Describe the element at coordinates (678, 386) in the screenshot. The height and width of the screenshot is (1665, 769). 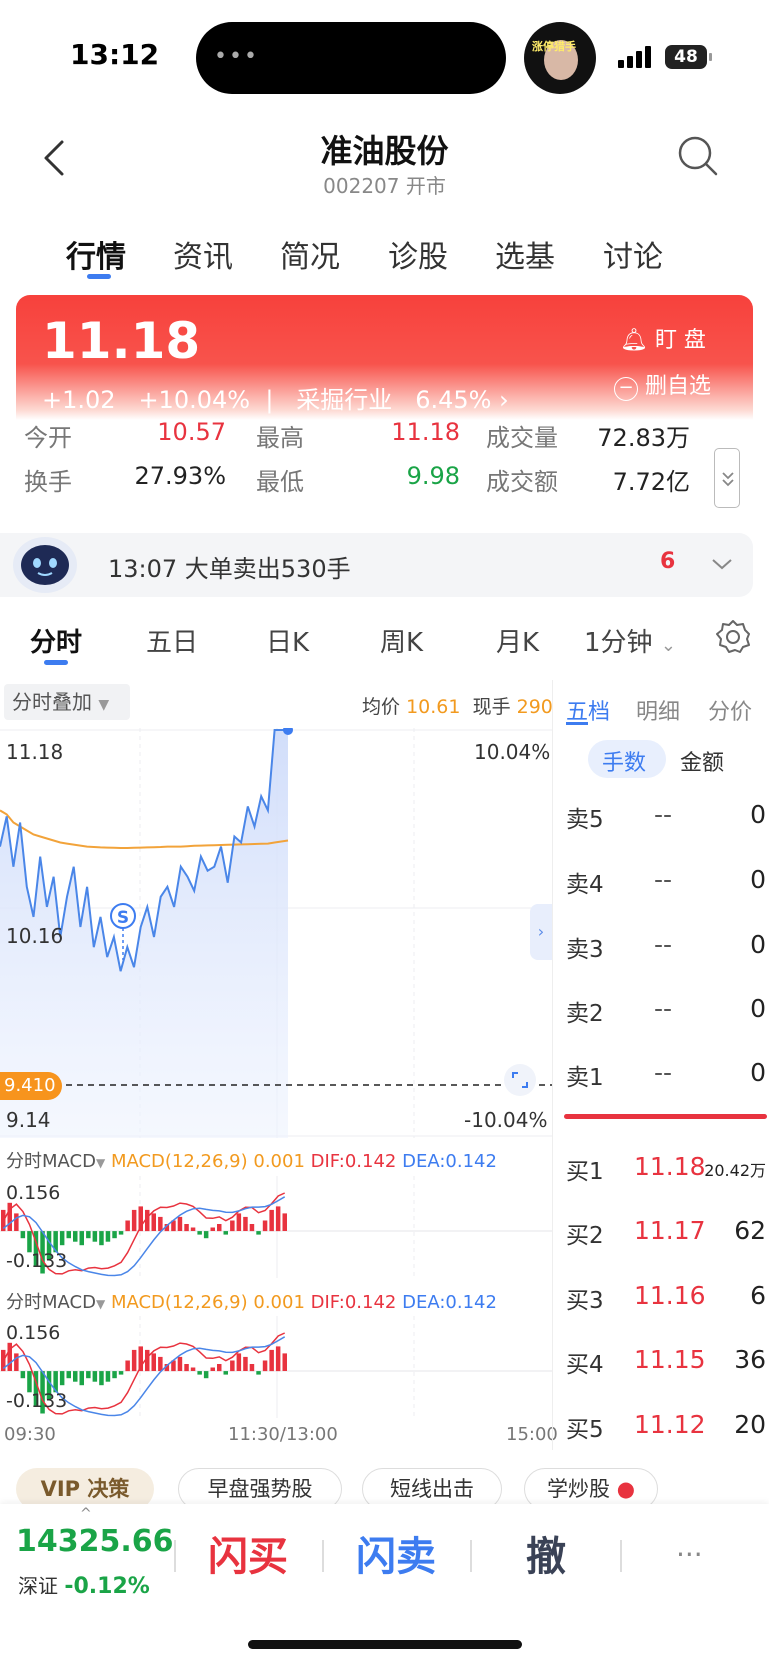
I see `remove-label: 删自选` at that location.